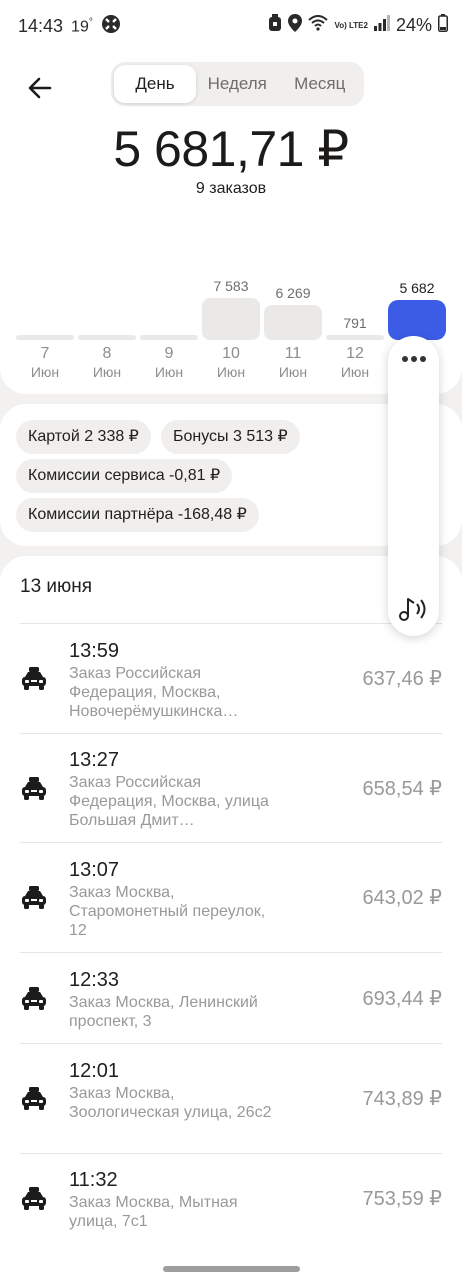 This screenshot has width=462, height=1280. Describe the element at coordinates (169, 363) in the screenshot. I see `chart-day-label: 9 Июн` at that location.